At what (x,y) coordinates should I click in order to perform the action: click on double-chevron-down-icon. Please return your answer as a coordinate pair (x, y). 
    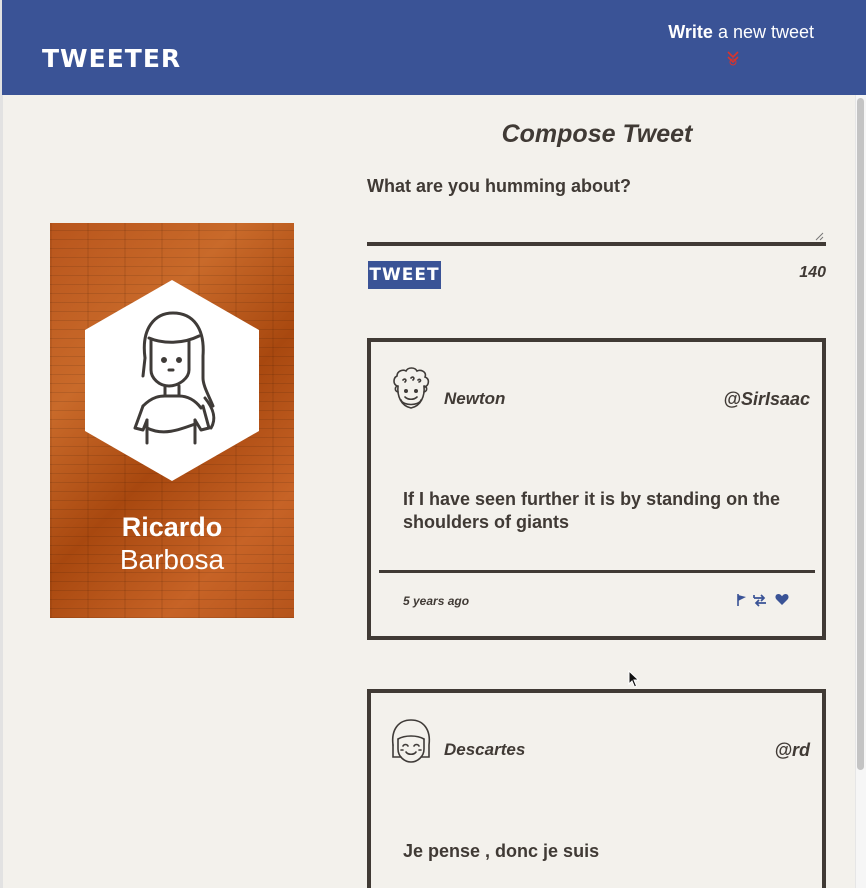
    Looking at the image, I should click on (733, 58).